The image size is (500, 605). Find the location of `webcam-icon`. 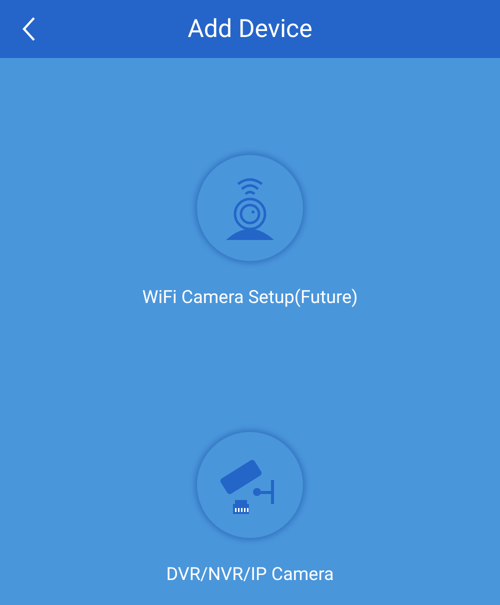

webcam-icon is located at coordinates (250, 208).